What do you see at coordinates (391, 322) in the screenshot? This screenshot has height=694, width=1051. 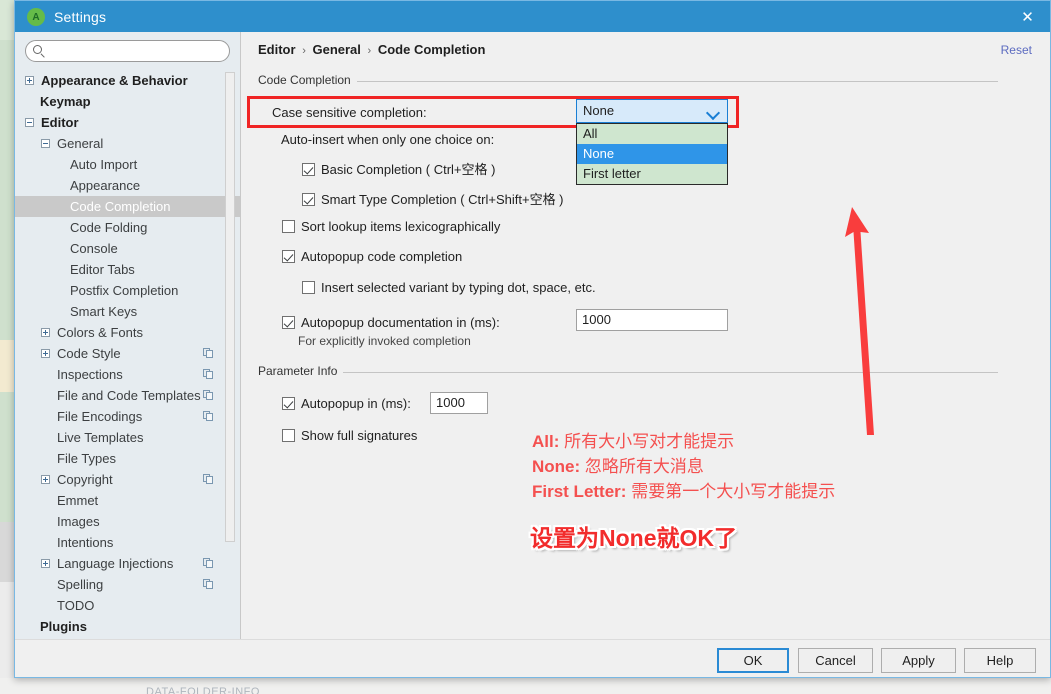 I see `autopopup-doc-row: Autopopup documentation in (ms):` at bounding box center [391, 322].